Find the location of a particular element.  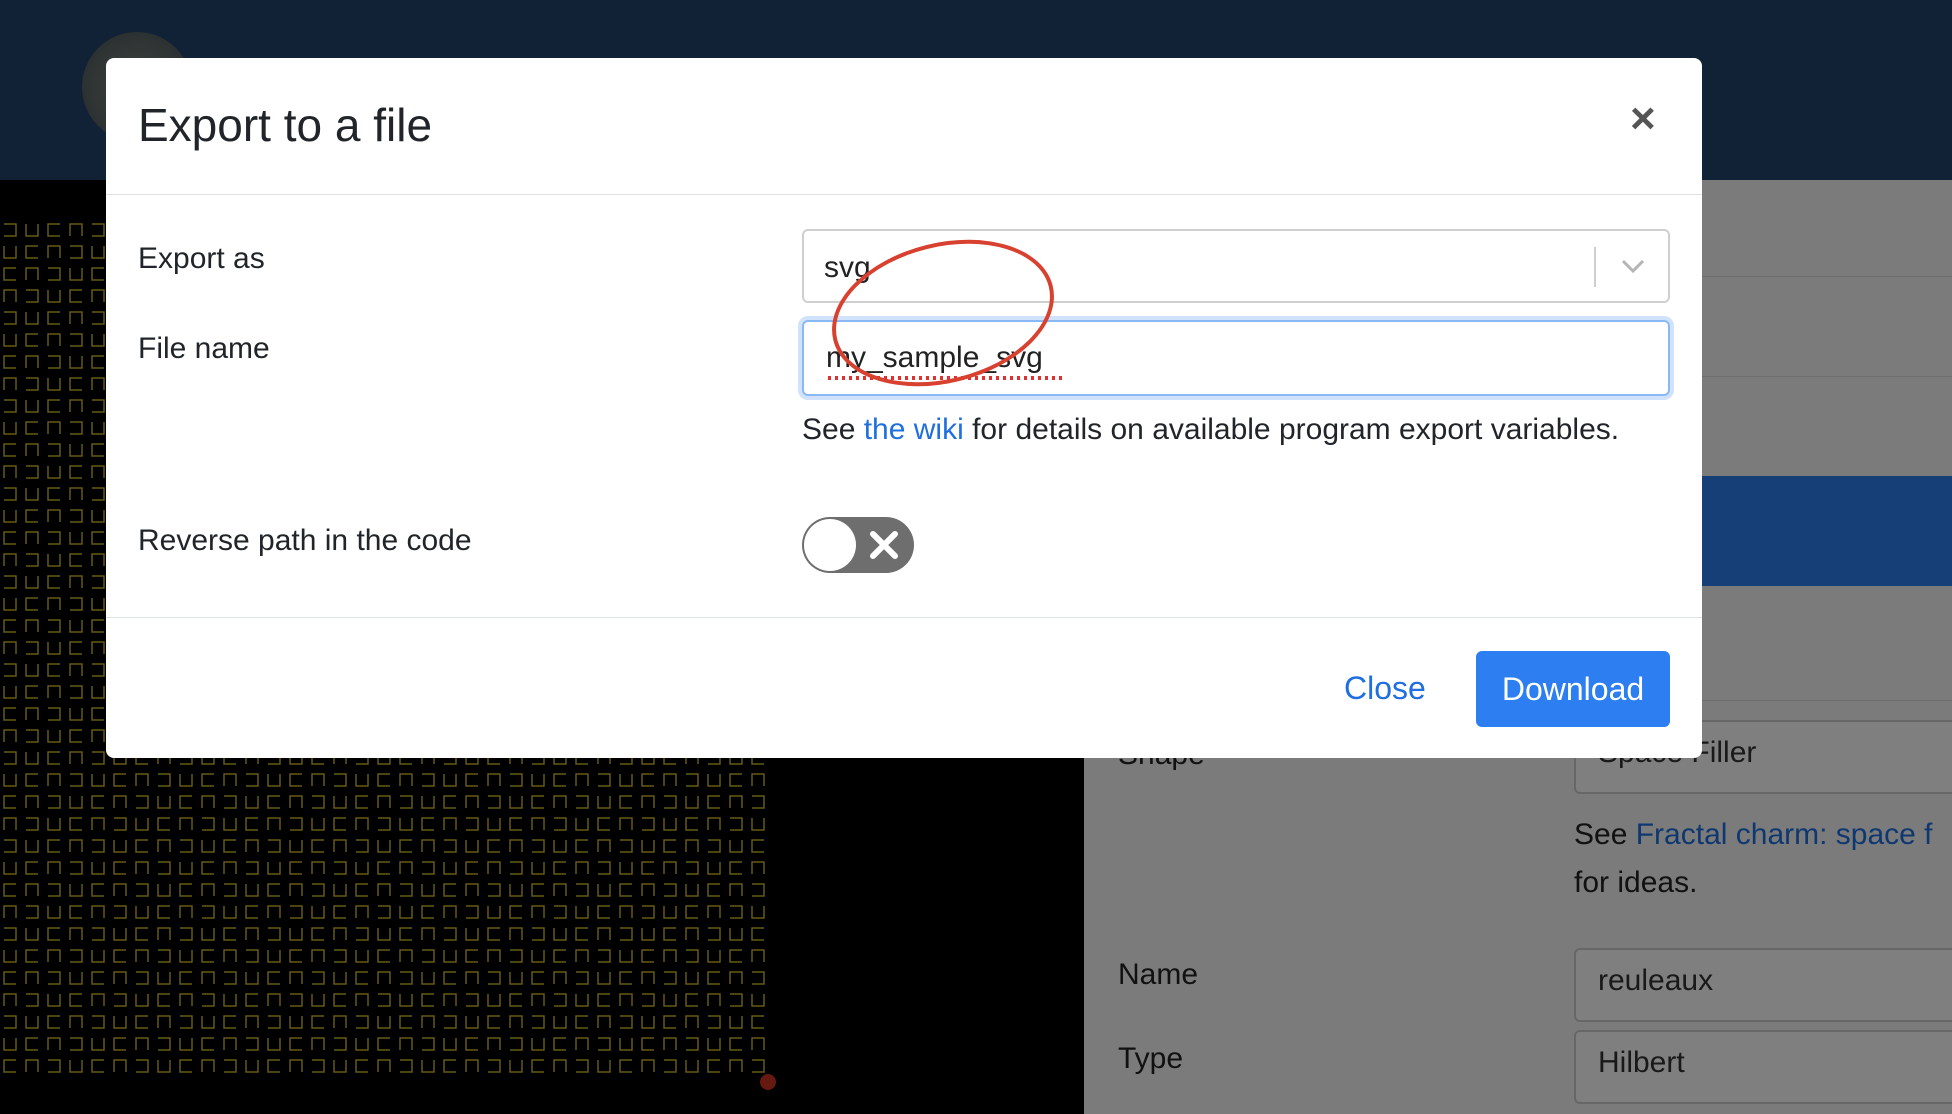

close-icon: × is located at coordinates (1643, 119).